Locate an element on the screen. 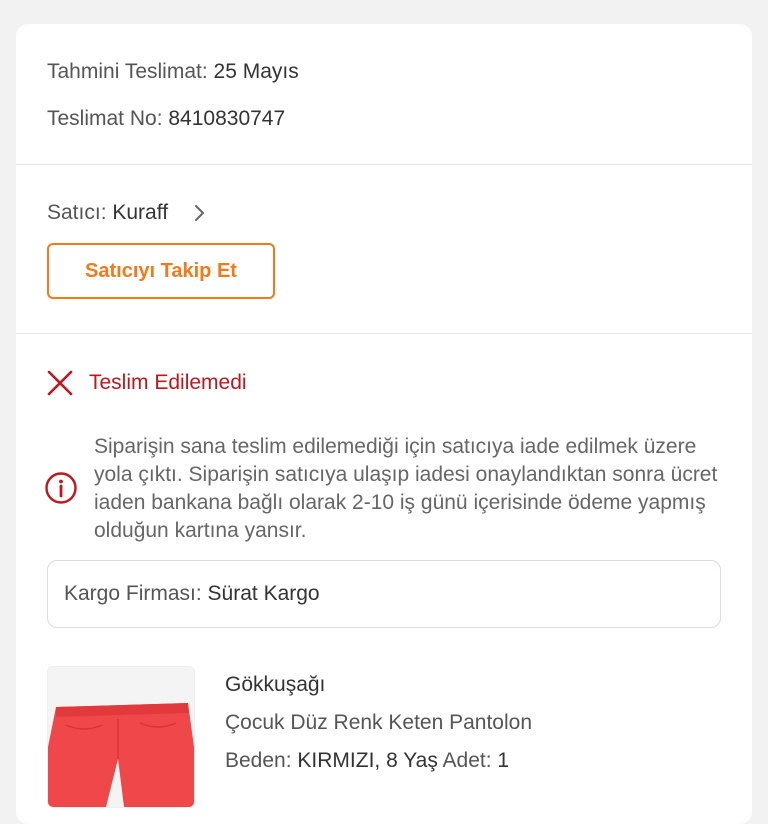  estimated-delivery-row: Tahmini Teslimat: 25 Mayıs is located at coordinates (173, 72).